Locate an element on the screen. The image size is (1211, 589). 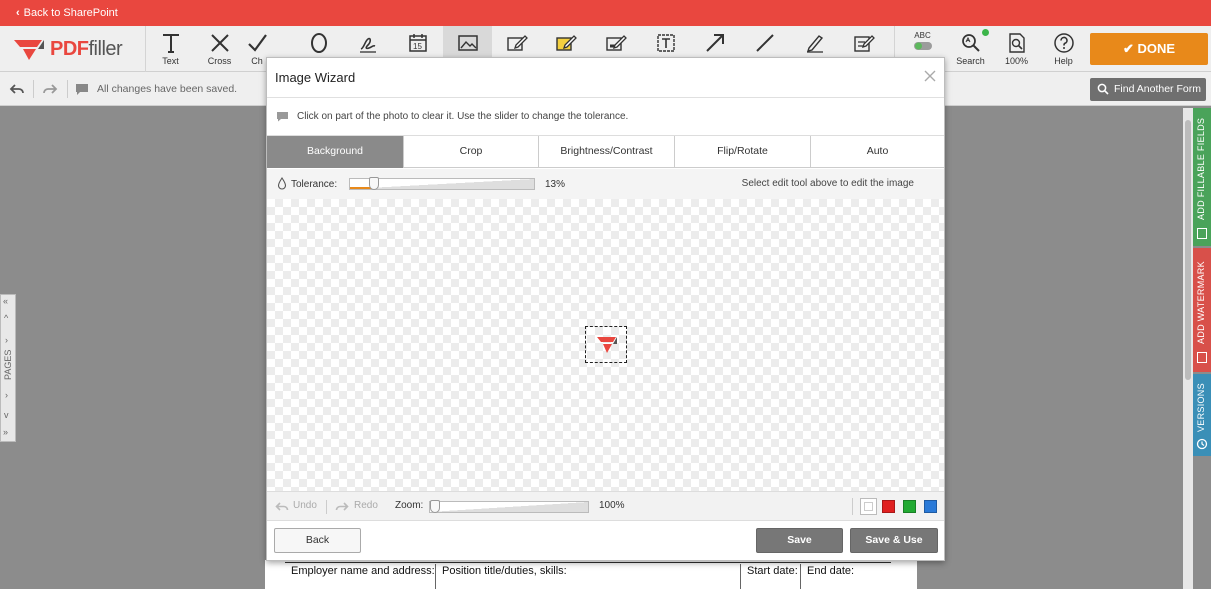
check-icon: ✔ is located at coordinates (1130, 48).